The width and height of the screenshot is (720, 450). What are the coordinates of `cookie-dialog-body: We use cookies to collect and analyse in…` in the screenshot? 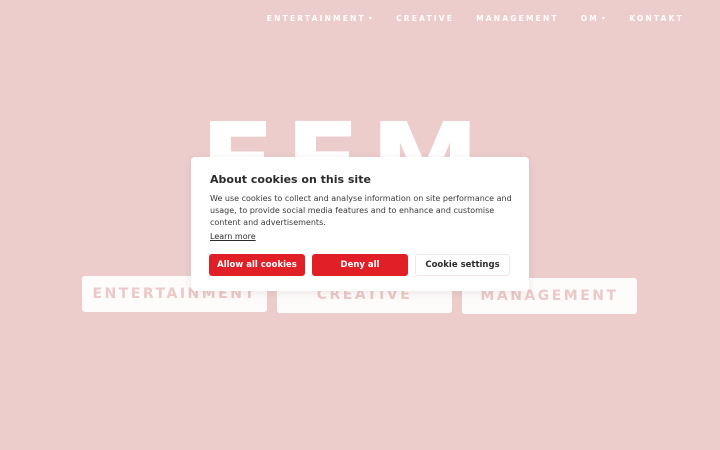 It's located at (361, 210).